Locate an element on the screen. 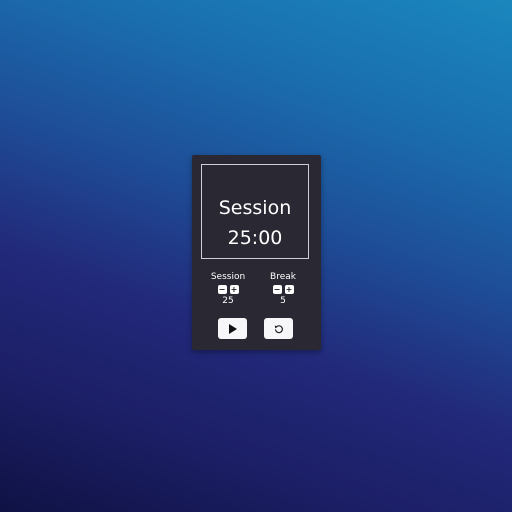 This screenshot has width=512, height=512. session-decrement-button: − is located at coordinates (222, 289).